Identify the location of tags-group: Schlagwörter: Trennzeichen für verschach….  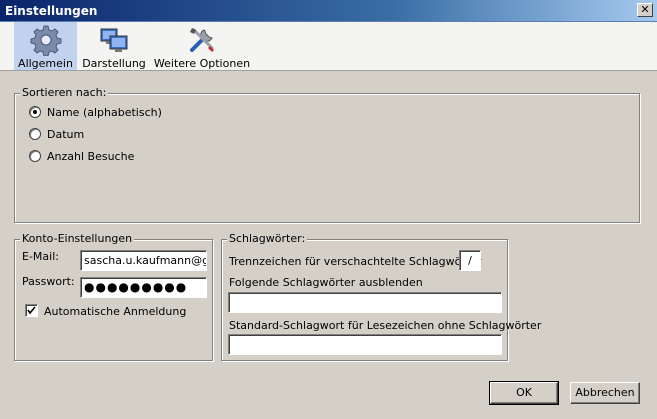
(381, 296).